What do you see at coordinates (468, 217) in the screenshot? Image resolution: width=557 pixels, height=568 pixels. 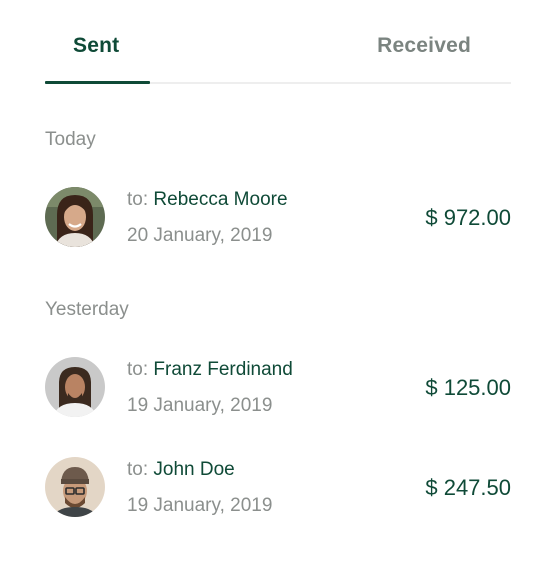 I see `transaction-amount: $ 972.00` at bounding box center [468, 217].